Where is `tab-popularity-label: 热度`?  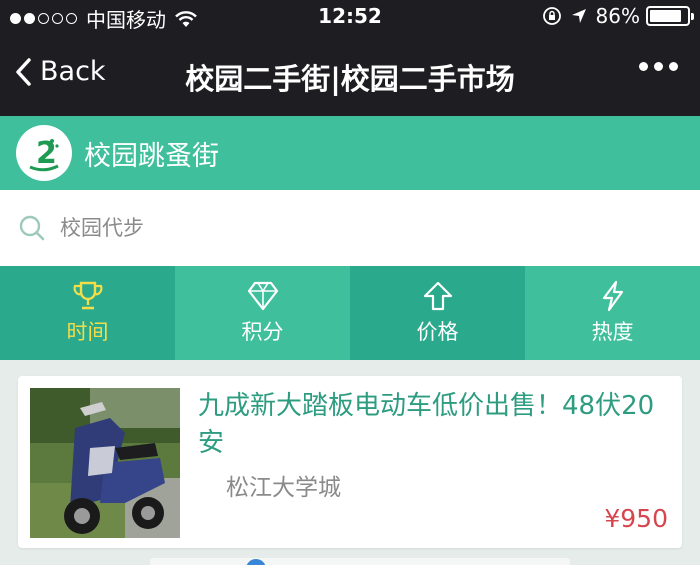 tab-popularity-label: 热度 is located at coordinates (612, 332).